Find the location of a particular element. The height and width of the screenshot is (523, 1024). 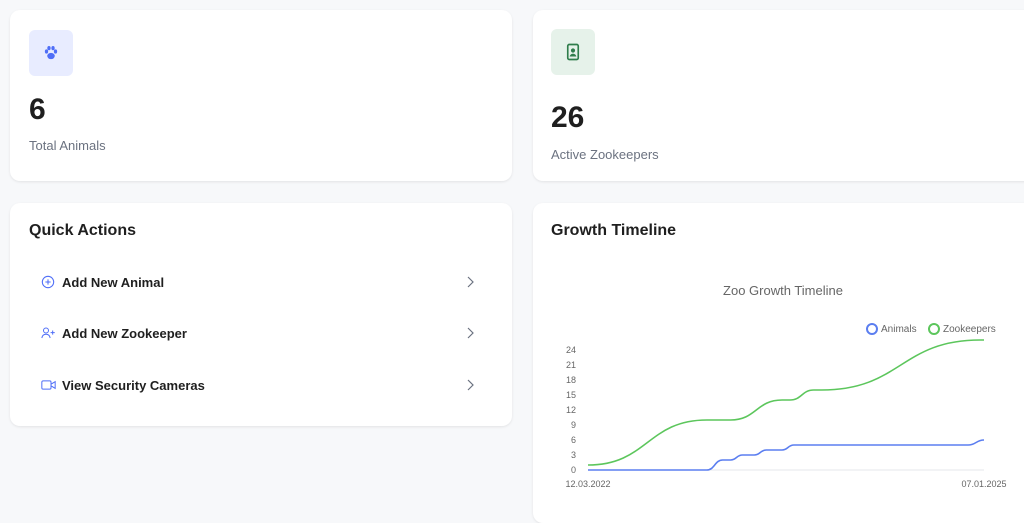

paw-icon is located at coordinates (51, 53).